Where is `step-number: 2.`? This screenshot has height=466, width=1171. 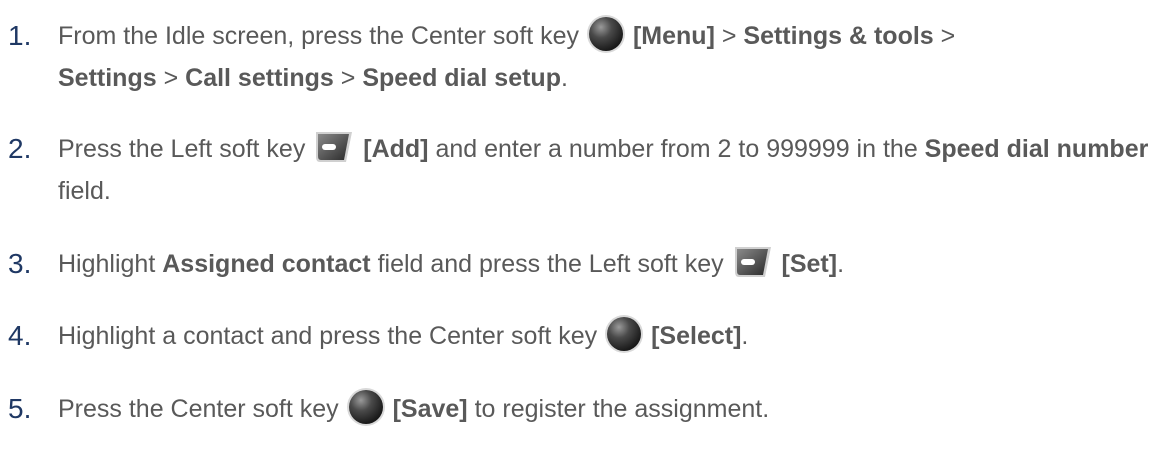 step-number: 2. is located at coordinates (20, 148).